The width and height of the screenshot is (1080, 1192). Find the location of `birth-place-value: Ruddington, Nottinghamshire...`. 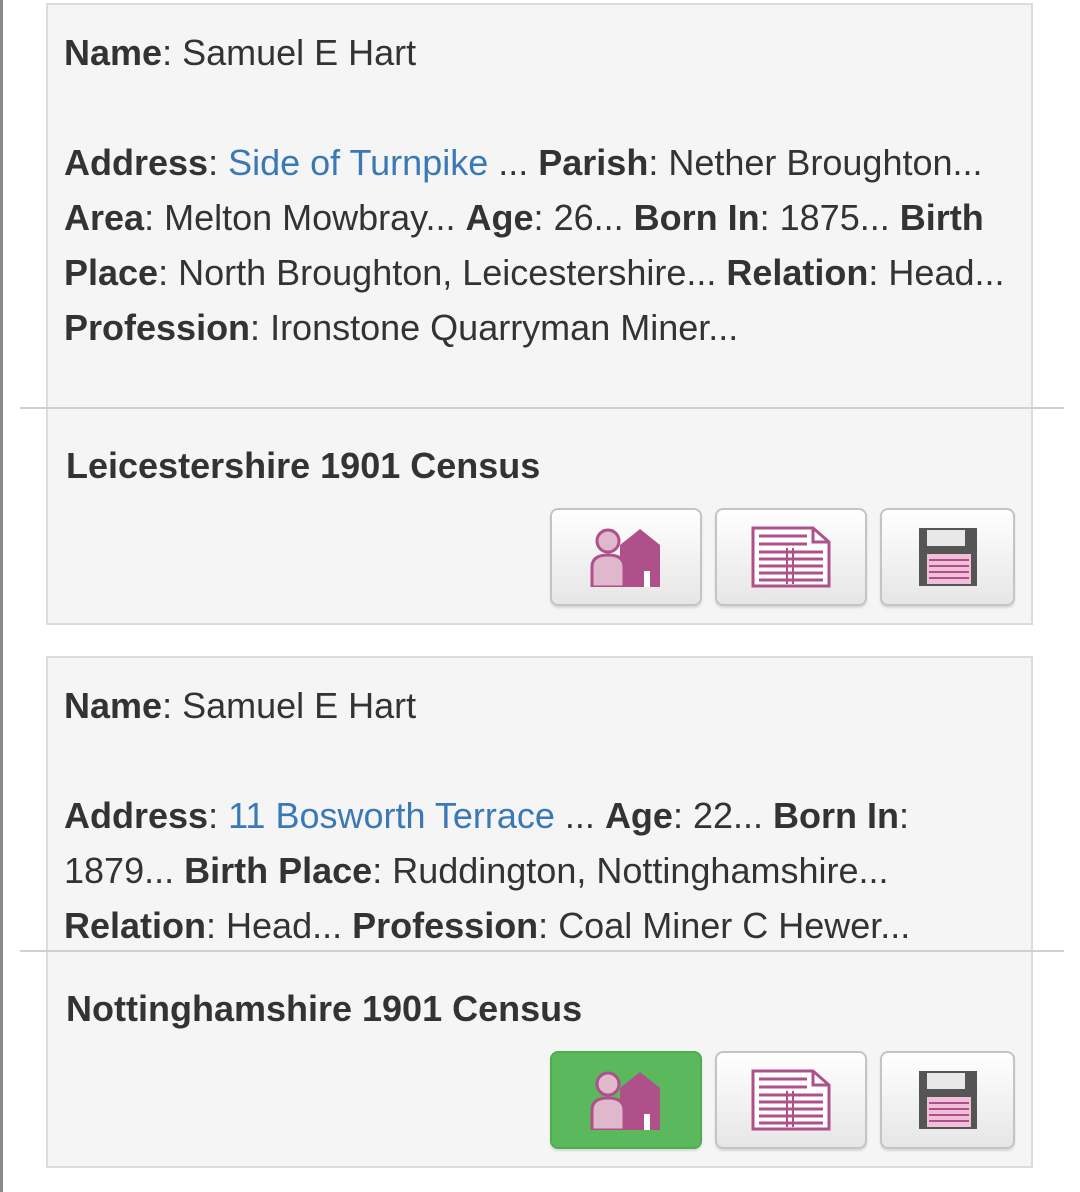

birth-place-value: Ruddington, Nottinghamshire... is located at coordinates (640, 870).